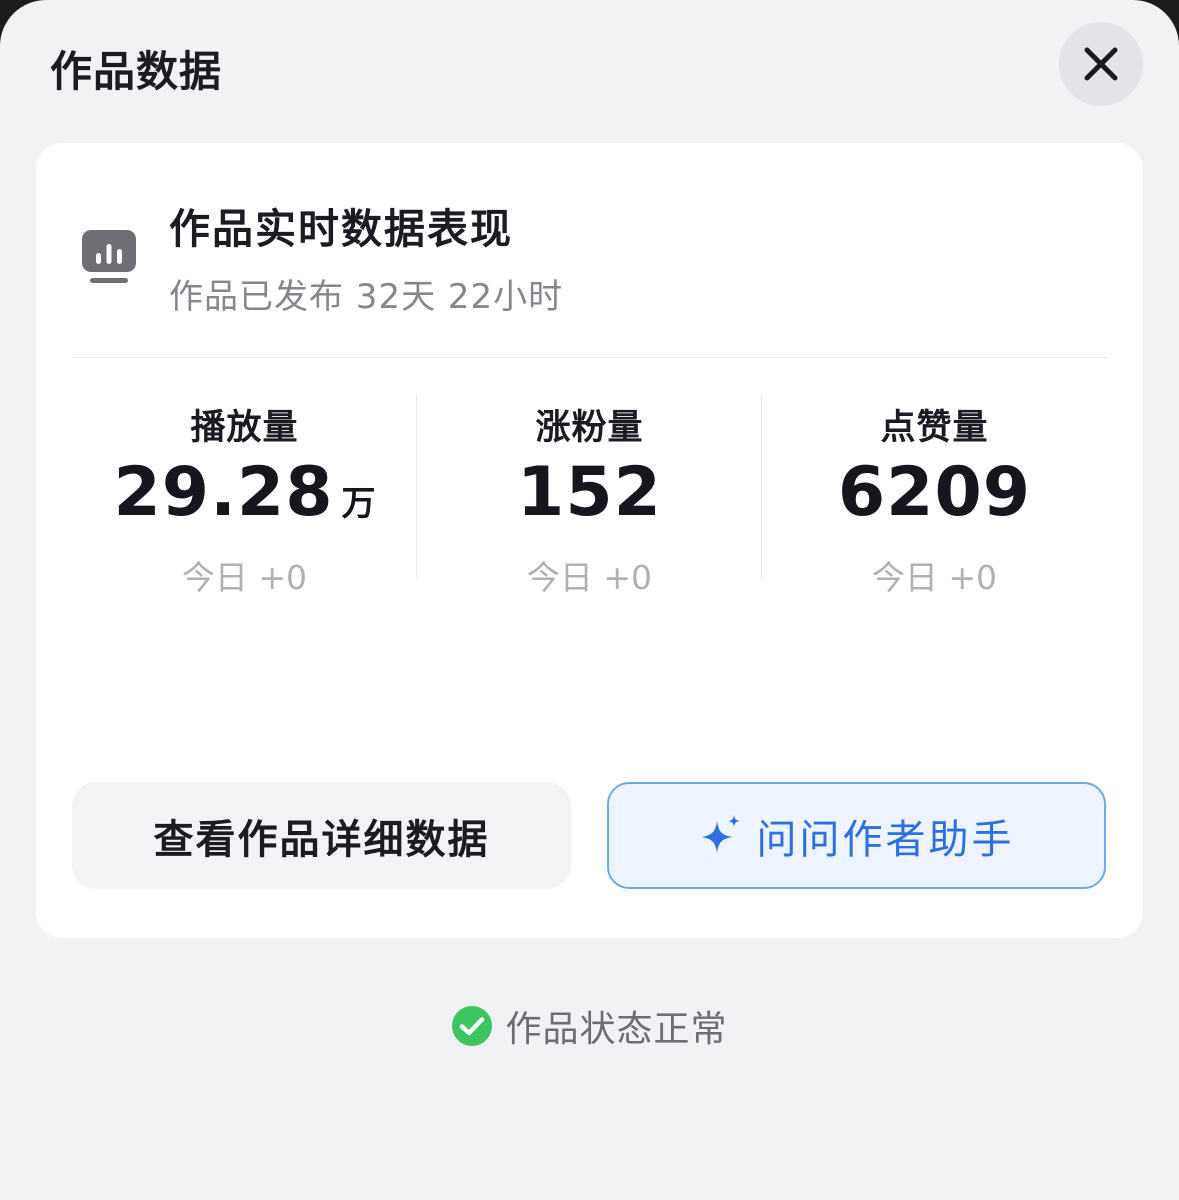 The image size is (1179, 1200). What do you see at coordinates (472, 1026) in the screenshot?
I see `check-circle-icon` at bounding box center [472, 1026].